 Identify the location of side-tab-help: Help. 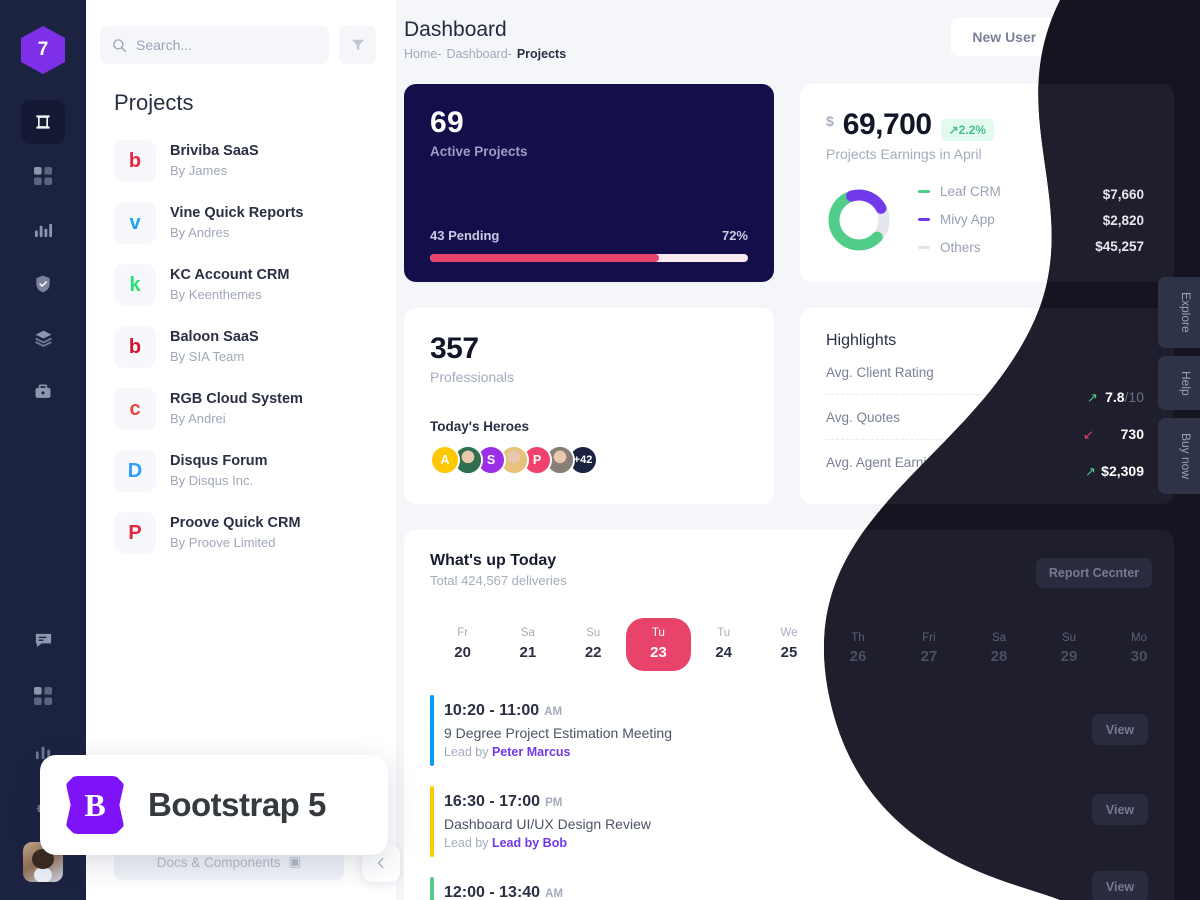
(1179, 383).